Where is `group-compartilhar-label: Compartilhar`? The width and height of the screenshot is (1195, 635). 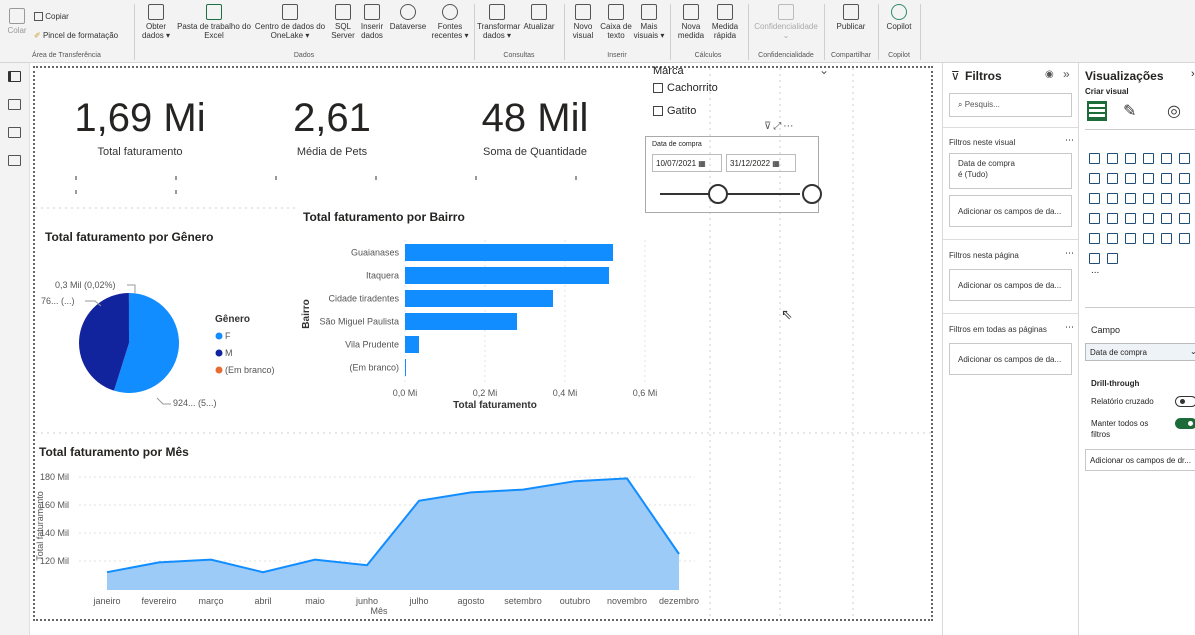
group-compartilhar-label: Compartilhar is located at coordinates (851, 55).